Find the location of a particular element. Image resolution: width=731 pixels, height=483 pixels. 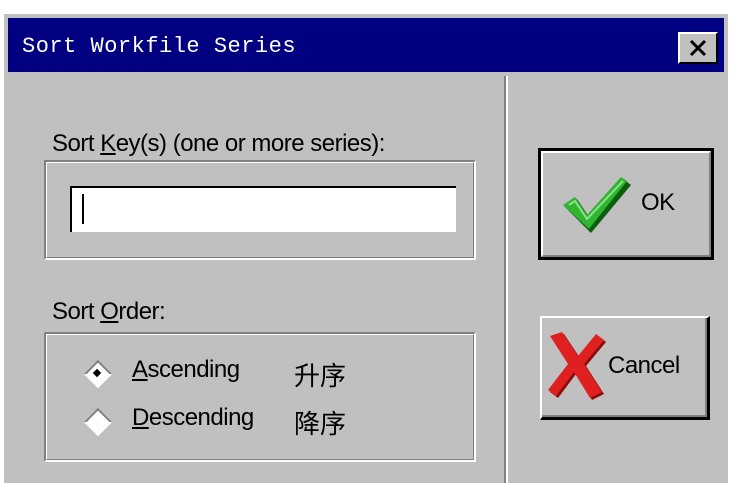

close-icon is located at coordinates (698, 48).